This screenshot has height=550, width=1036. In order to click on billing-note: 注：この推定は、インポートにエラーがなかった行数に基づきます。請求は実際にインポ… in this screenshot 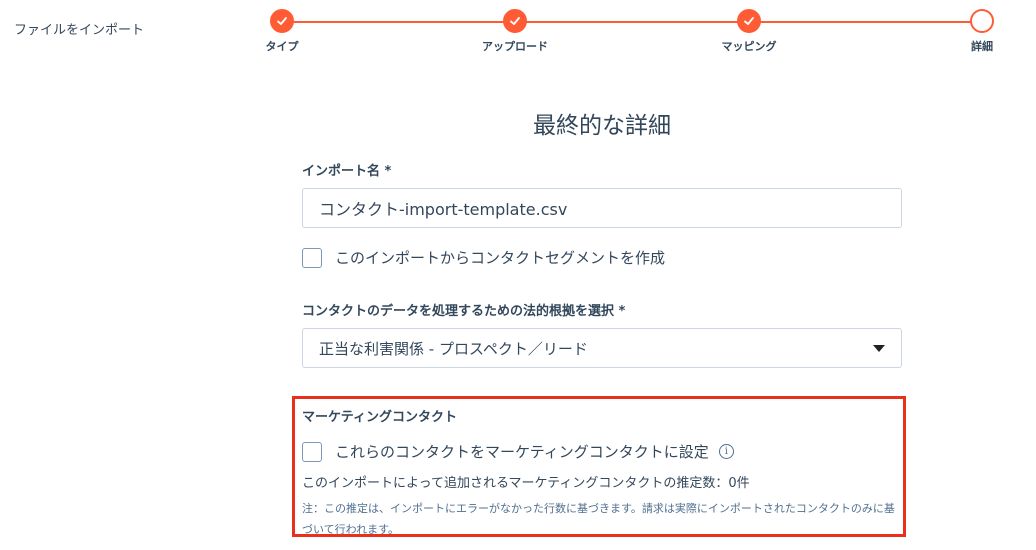, I will do `click(598, 519)`.